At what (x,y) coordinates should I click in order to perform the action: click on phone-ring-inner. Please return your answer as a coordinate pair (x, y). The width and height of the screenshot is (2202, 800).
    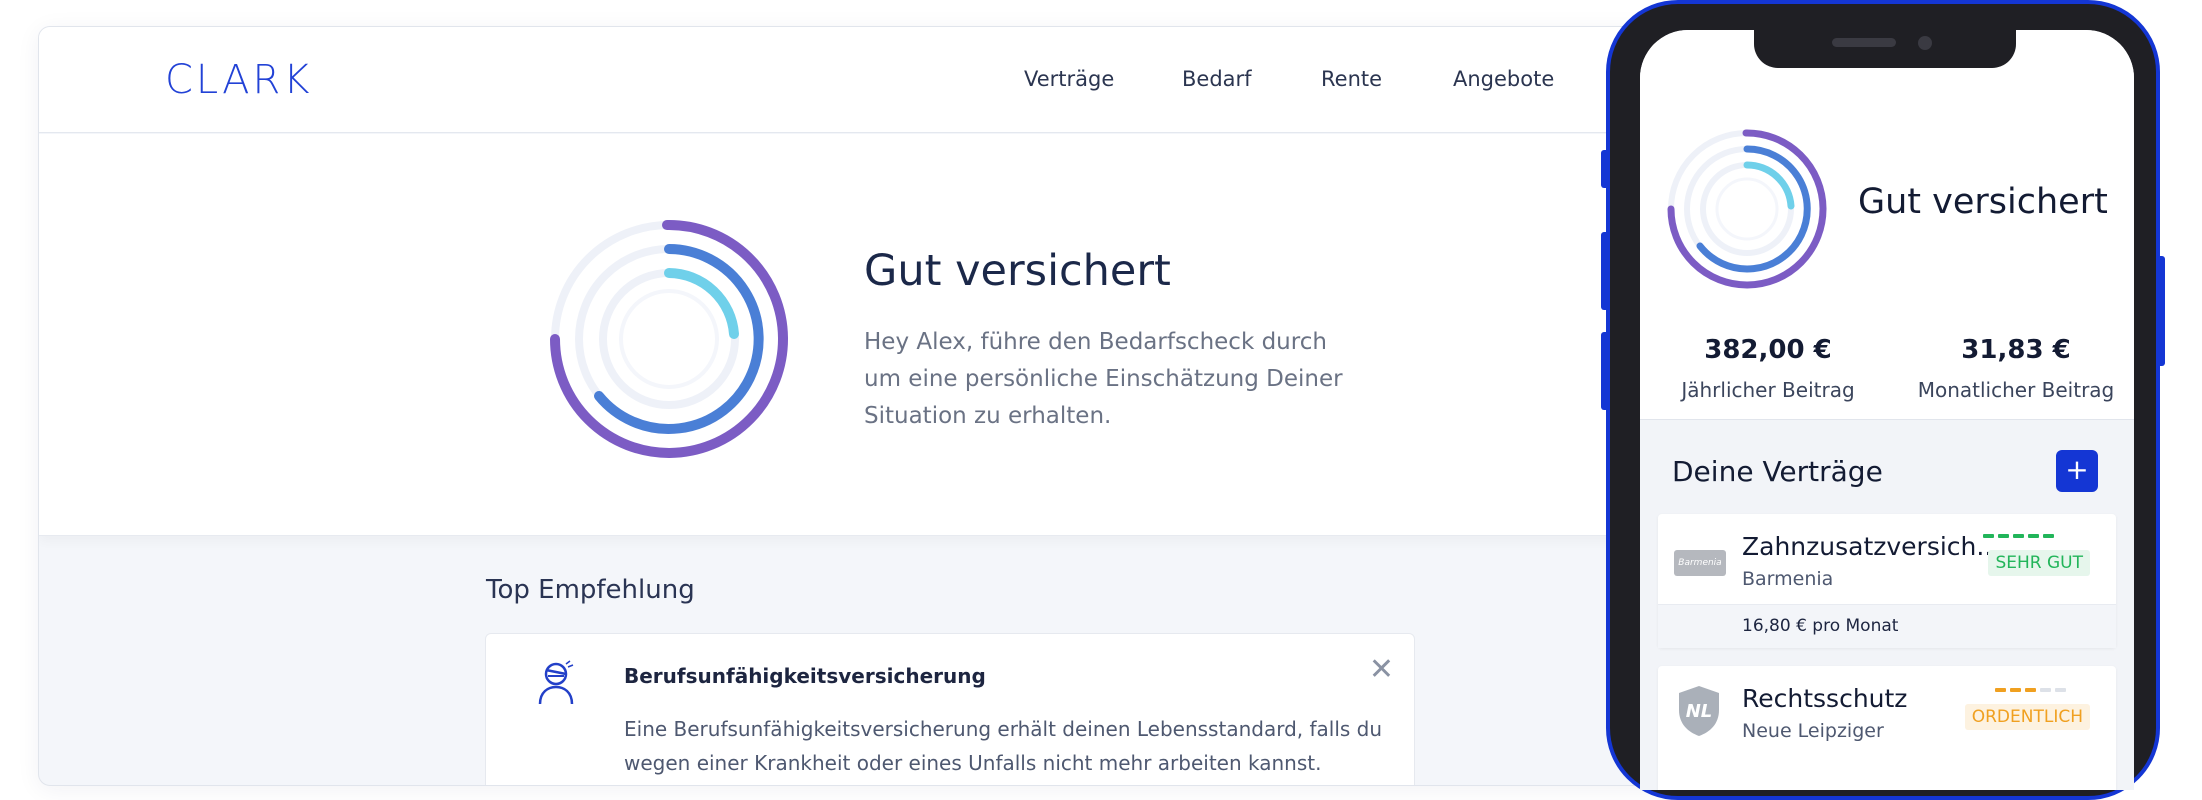
    Looking at the image, I should click on (1769, 185).